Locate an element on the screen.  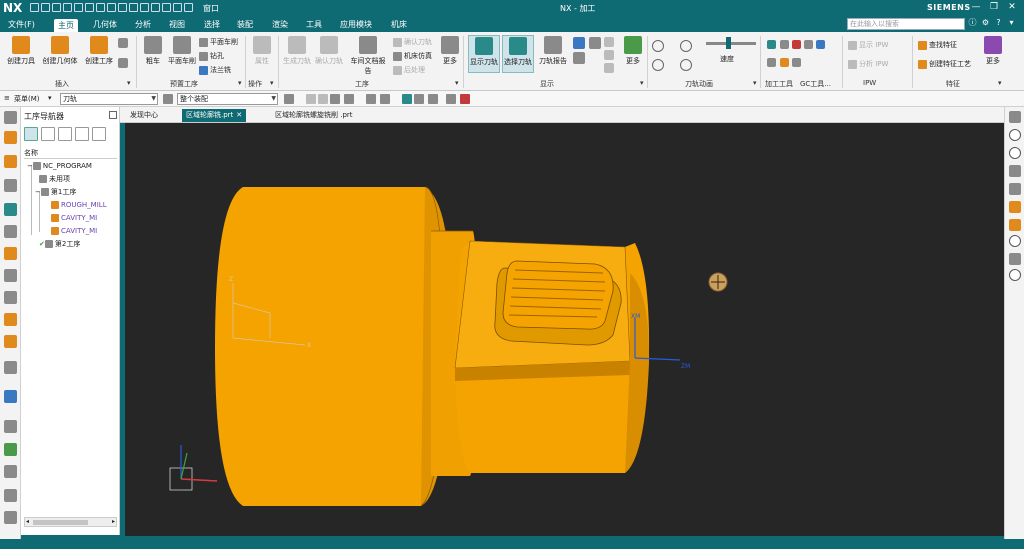
select-toolpath-button: 选择刀轨 is located at coordinates (518, 54).